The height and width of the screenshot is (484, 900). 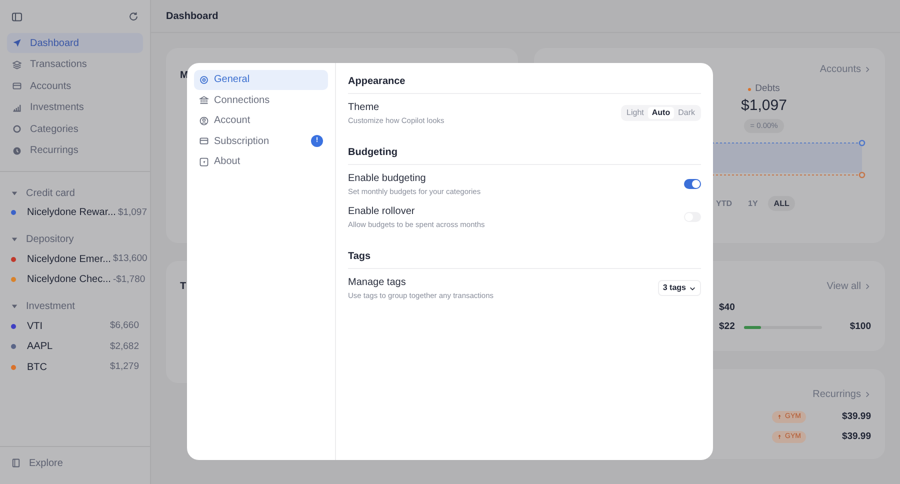 What do you see at coordinates (16, 463) in the screenshot?
I see `book-icon` at bounding box center [16, 463].